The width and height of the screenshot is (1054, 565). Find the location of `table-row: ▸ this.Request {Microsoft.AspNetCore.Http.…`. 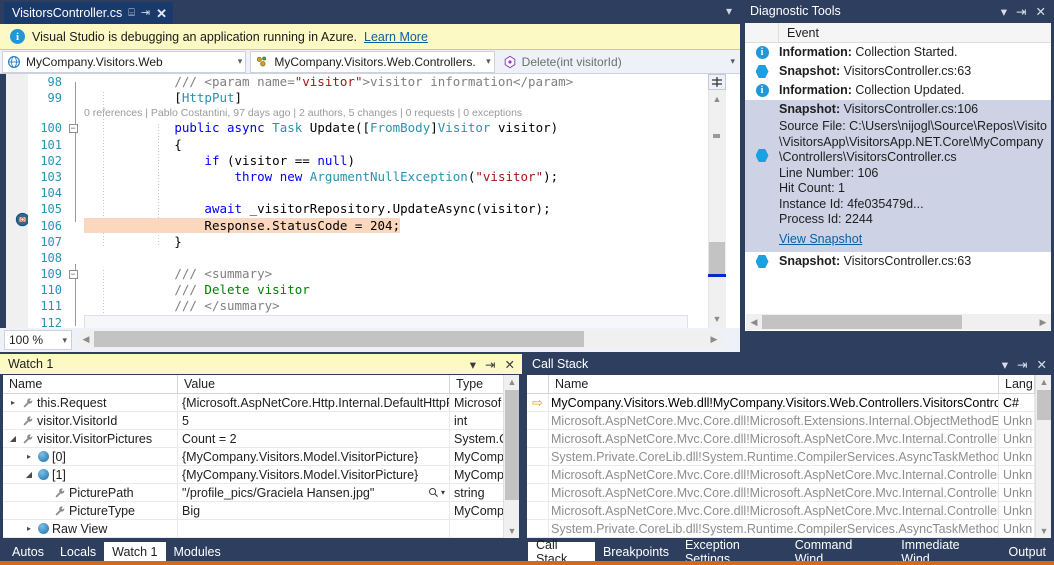

table-row: ▸ this.Request {Microsoft.AspNetCore.Http.… is located at coordinates (261, 403).